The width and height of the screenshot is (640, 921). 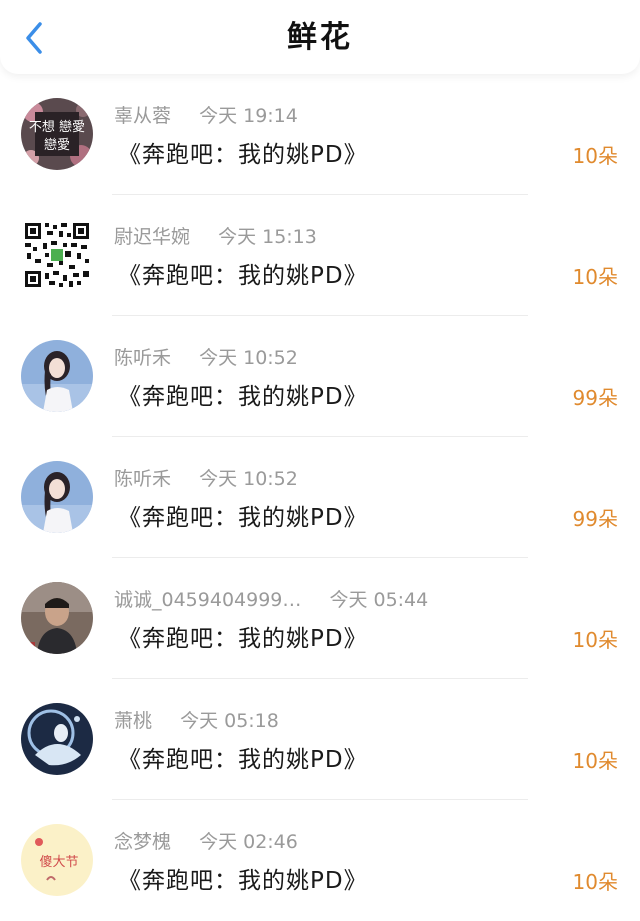 What do you see at coordinates (142, 116) in the screenshot?
I see `sender-name: 辜从蓉` at bounding box center [142, 116].